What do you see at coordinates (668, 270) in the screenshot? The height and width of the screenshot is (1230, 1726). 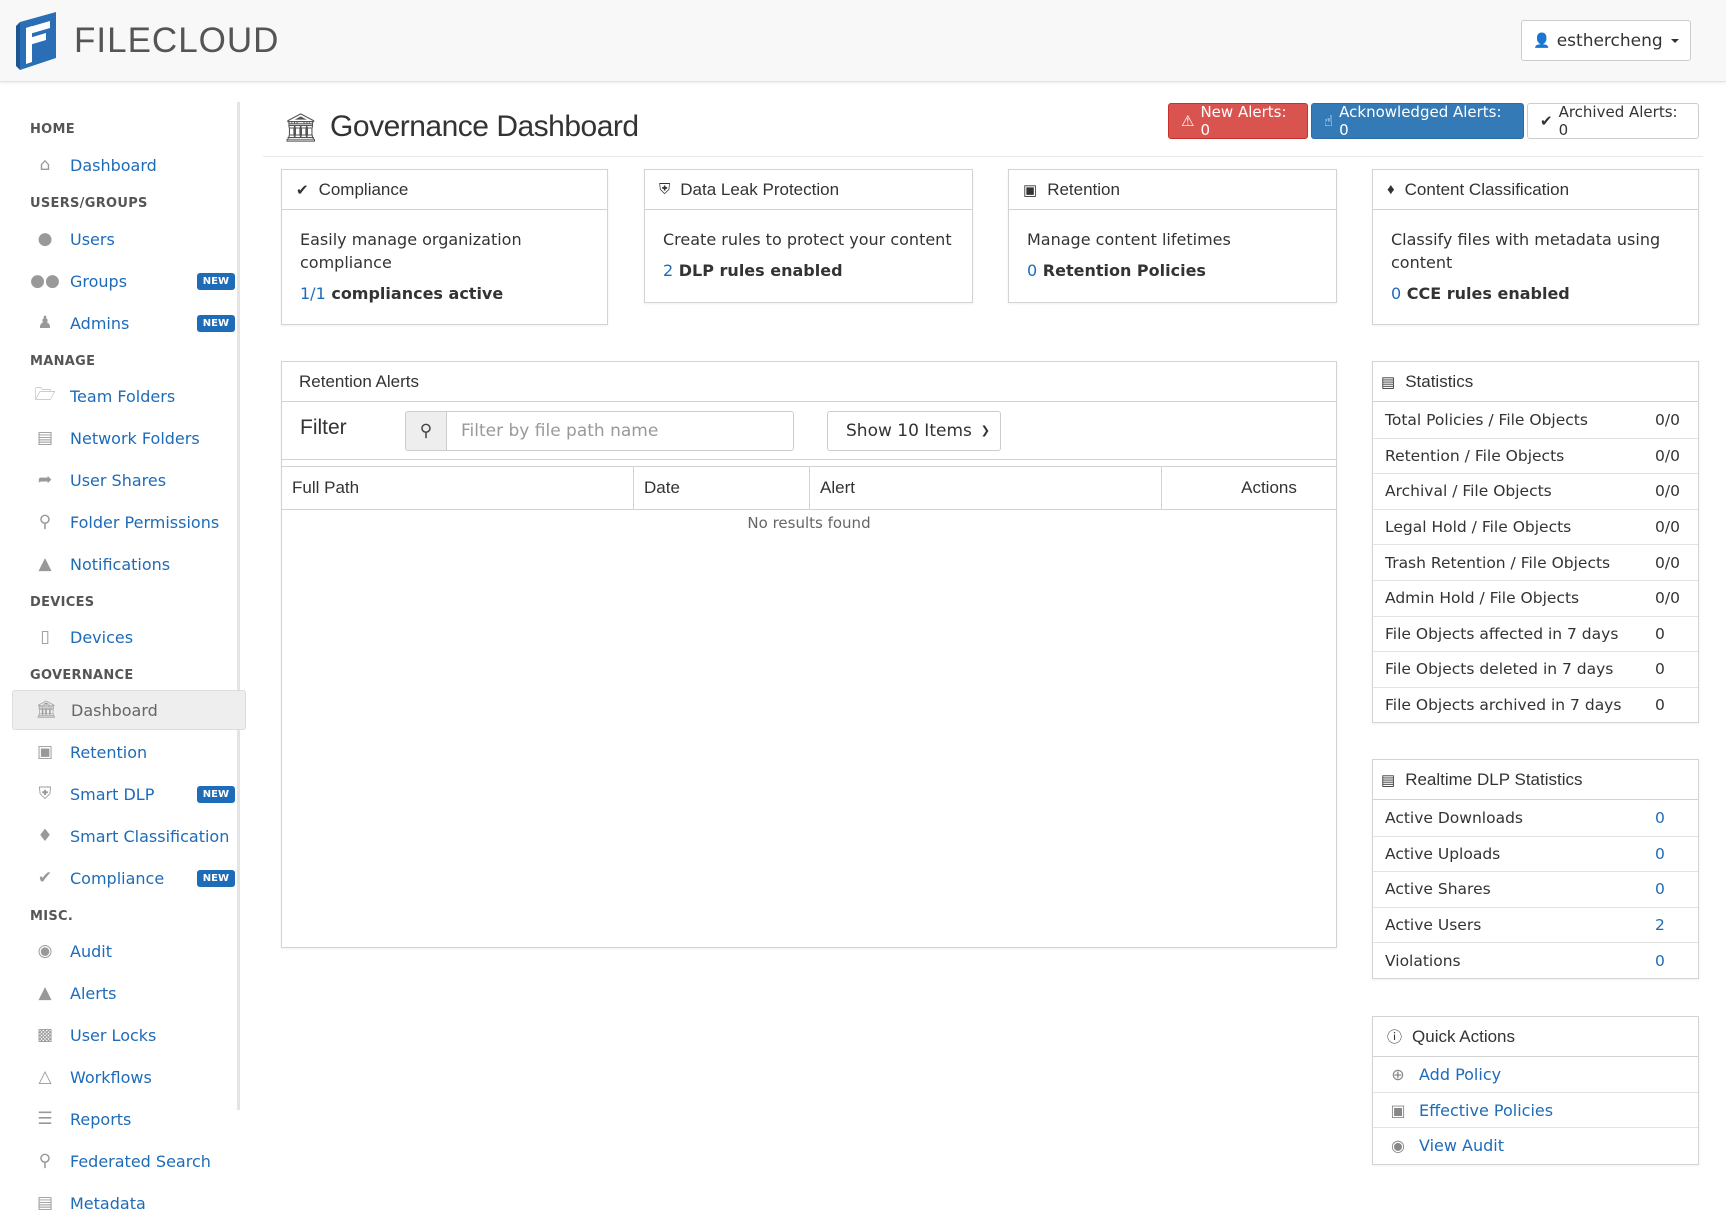 I see `dlp-count-link: 2` at bounding box center [668, 270].